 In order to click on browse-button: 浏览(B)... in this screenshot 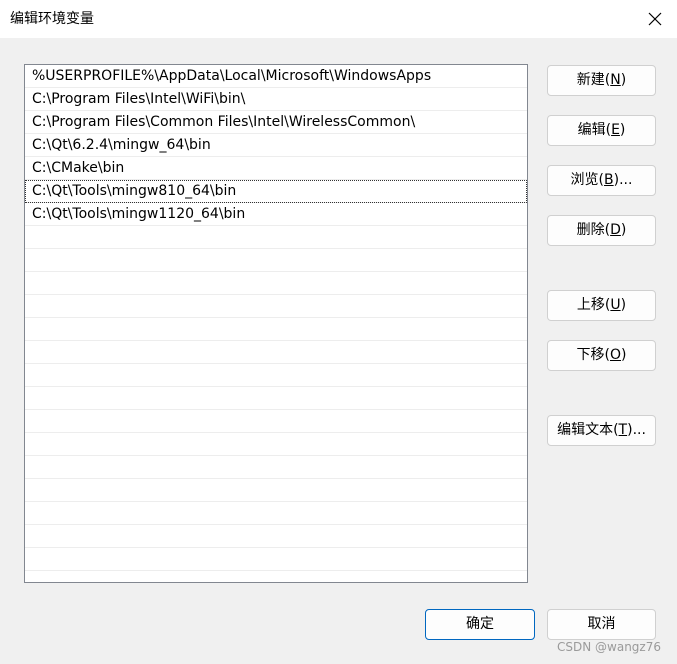, I will do `click(601, 180)`.